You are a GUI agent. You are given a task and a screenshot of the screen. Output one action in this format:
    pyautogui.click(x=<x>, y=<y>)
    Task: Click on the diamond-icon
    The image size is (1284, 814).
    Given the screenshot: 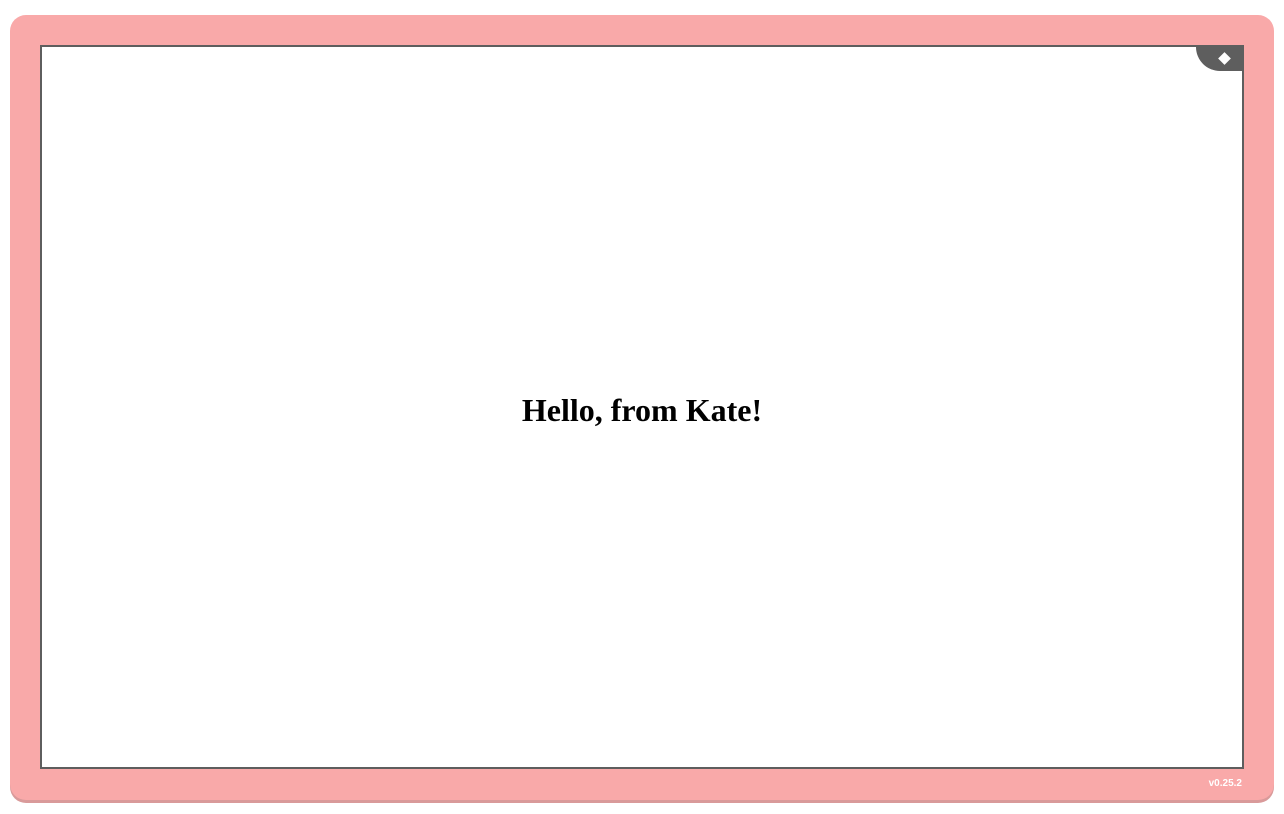 What is the action you would take?
    pyautogui.click(x=1224, y=58)
    